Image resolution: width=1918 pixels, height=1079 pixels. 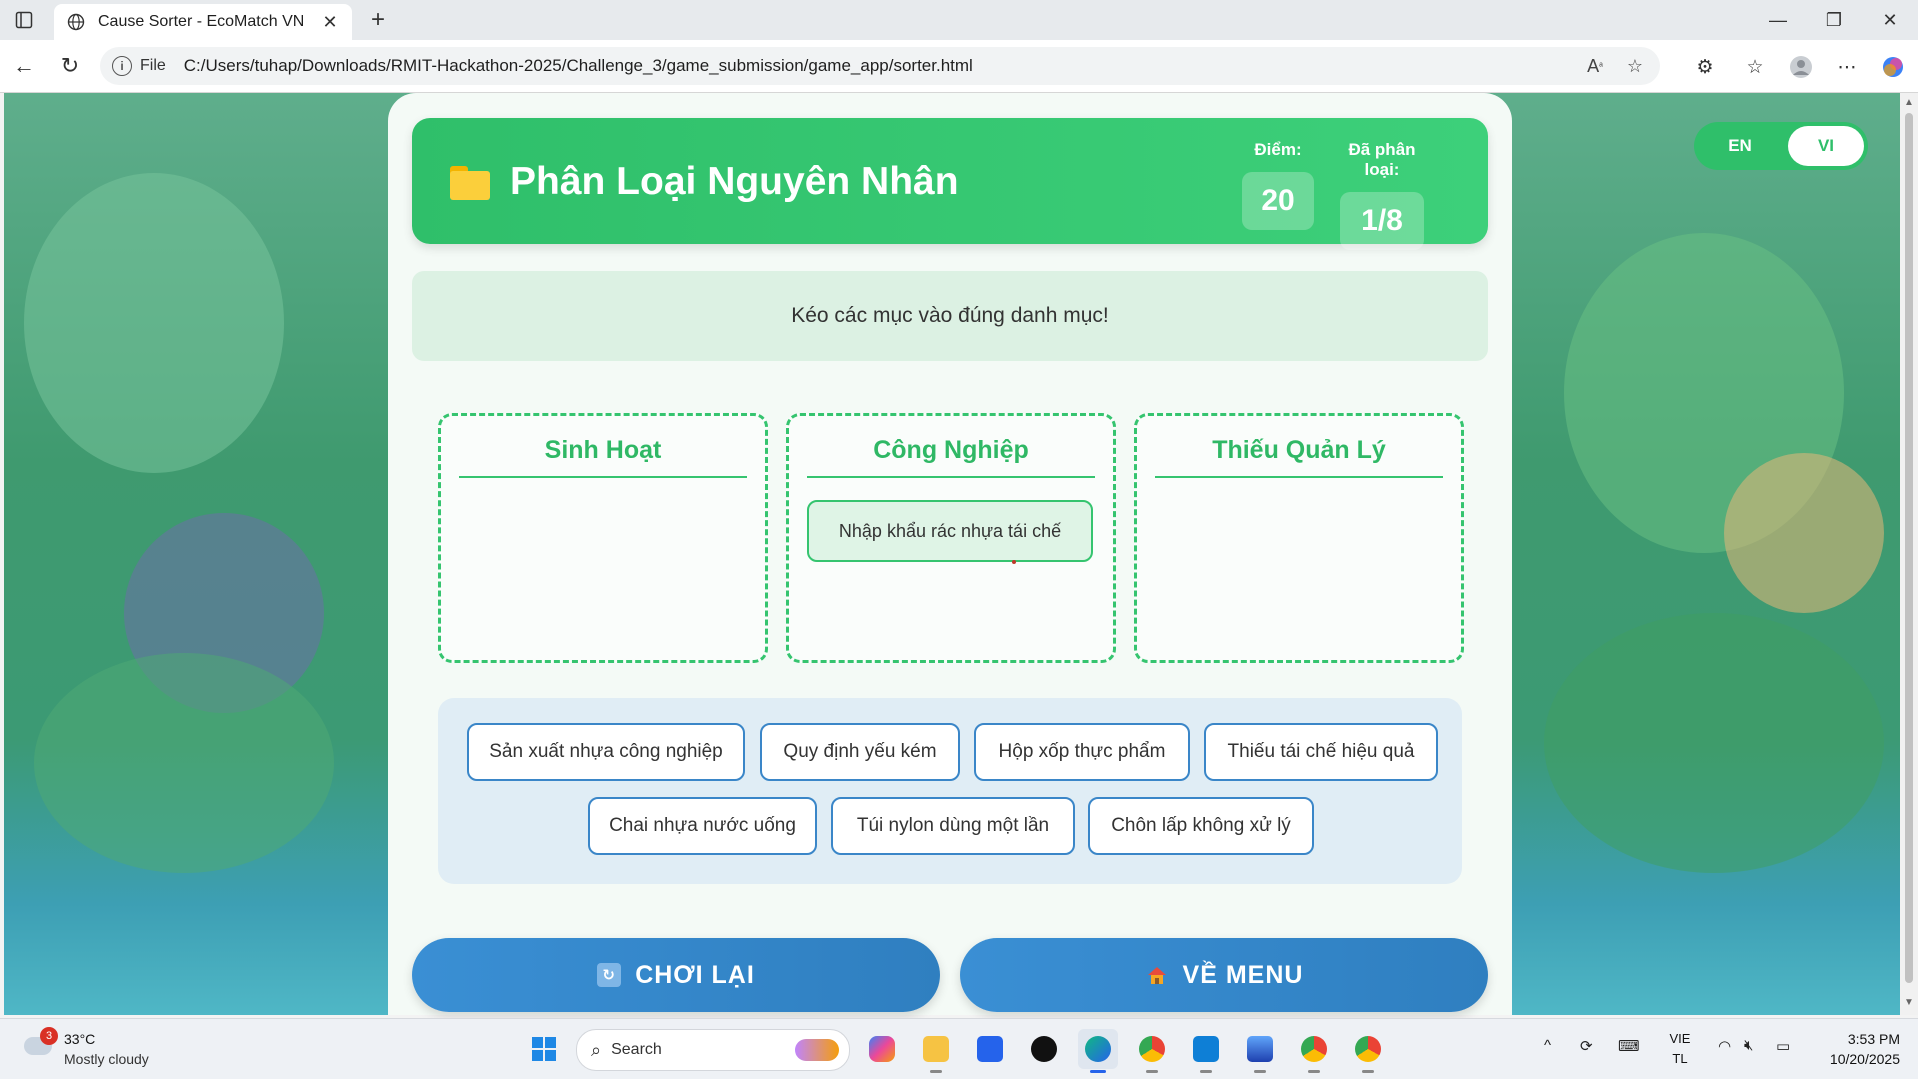 What do you see at coordinates (1893, 67) in the screenshot?
I see `copilot-icon` at bounding box center [1893, 67].